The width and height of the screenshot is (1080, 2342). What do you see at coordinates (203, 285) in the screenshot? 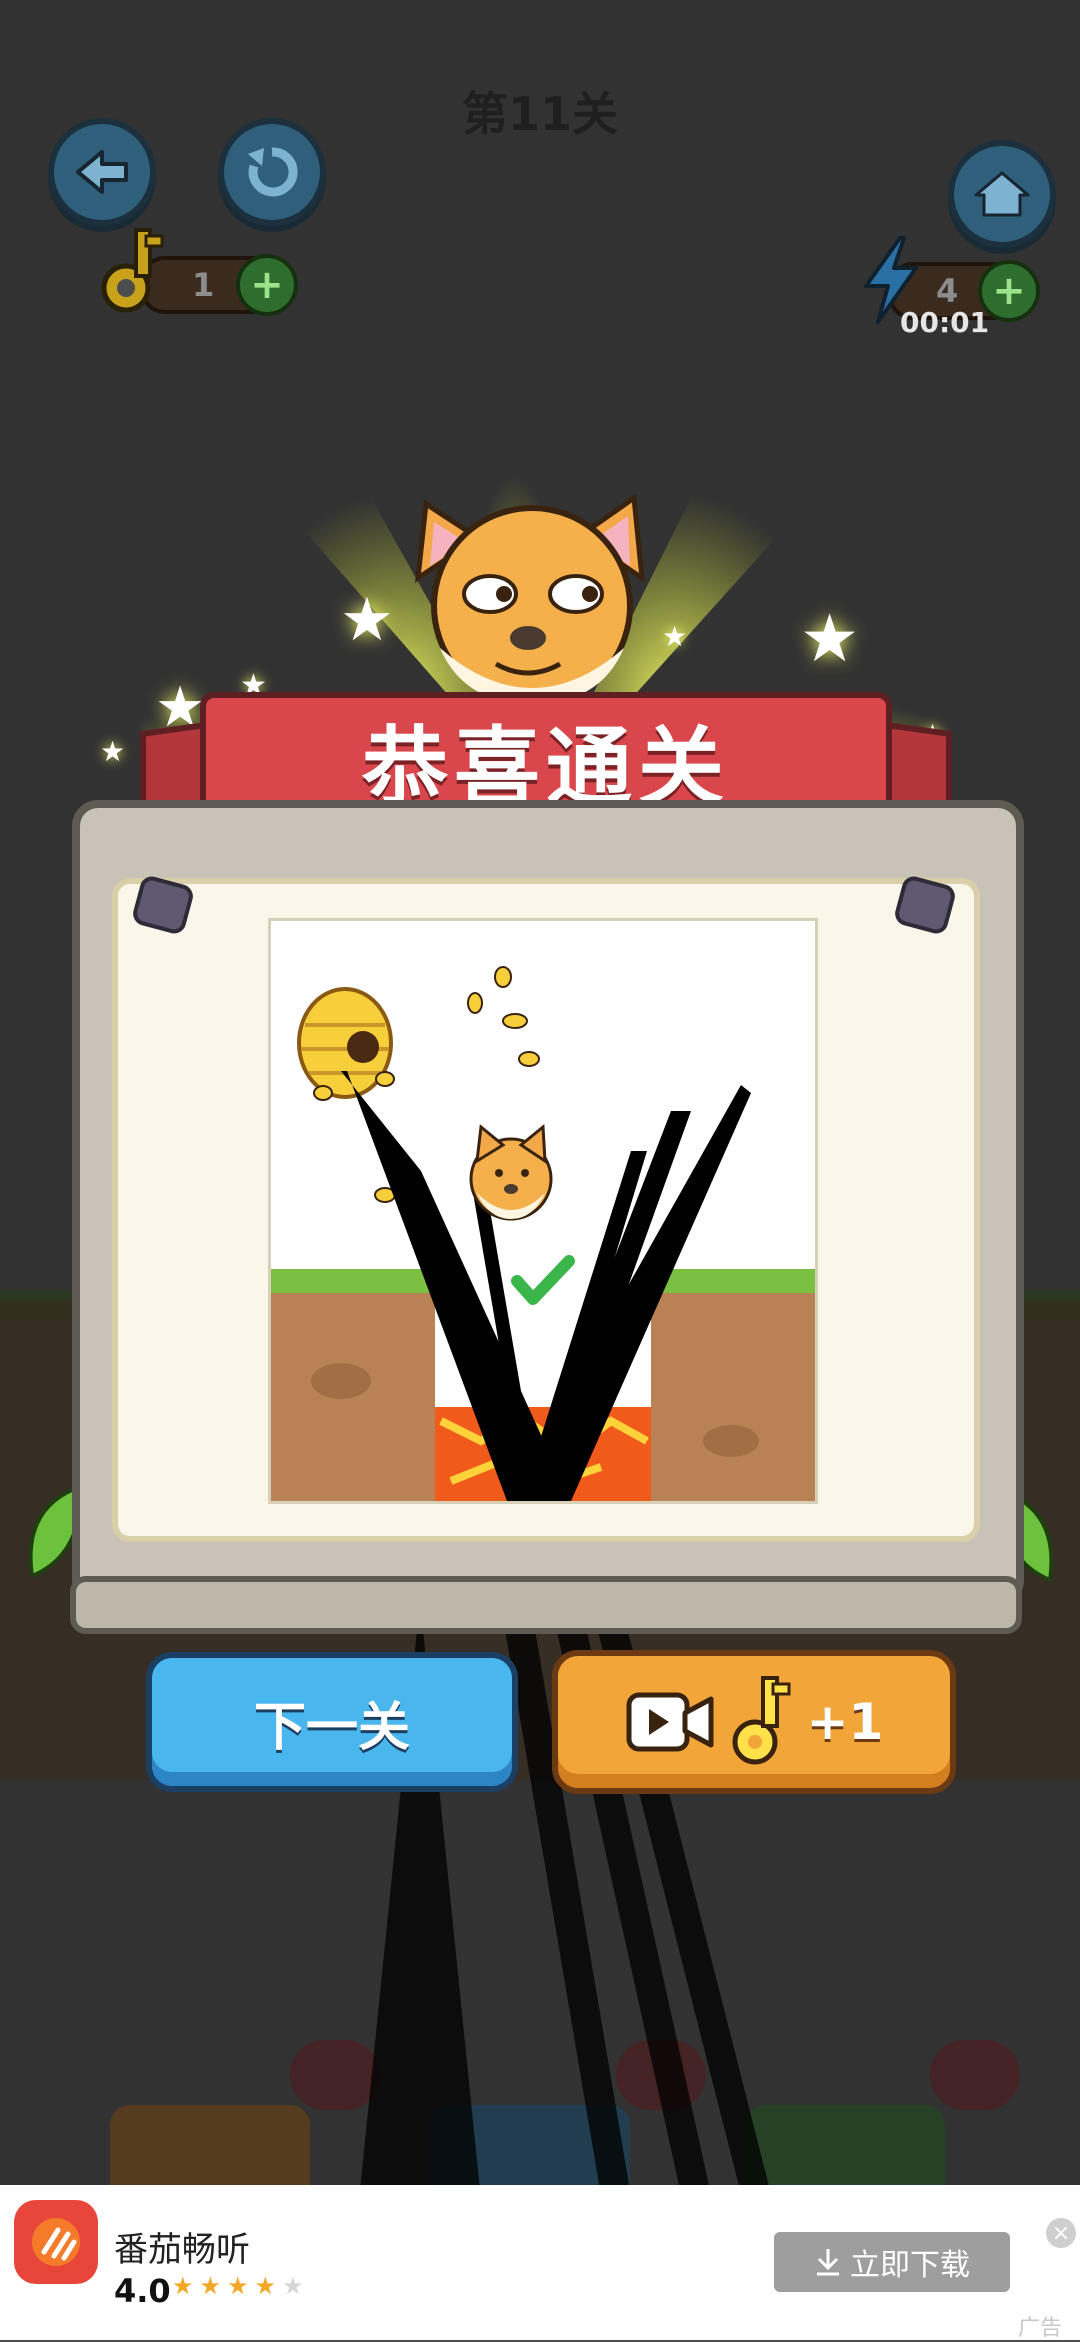
I see `keys-count: 1` at bounding box center [203, 285].